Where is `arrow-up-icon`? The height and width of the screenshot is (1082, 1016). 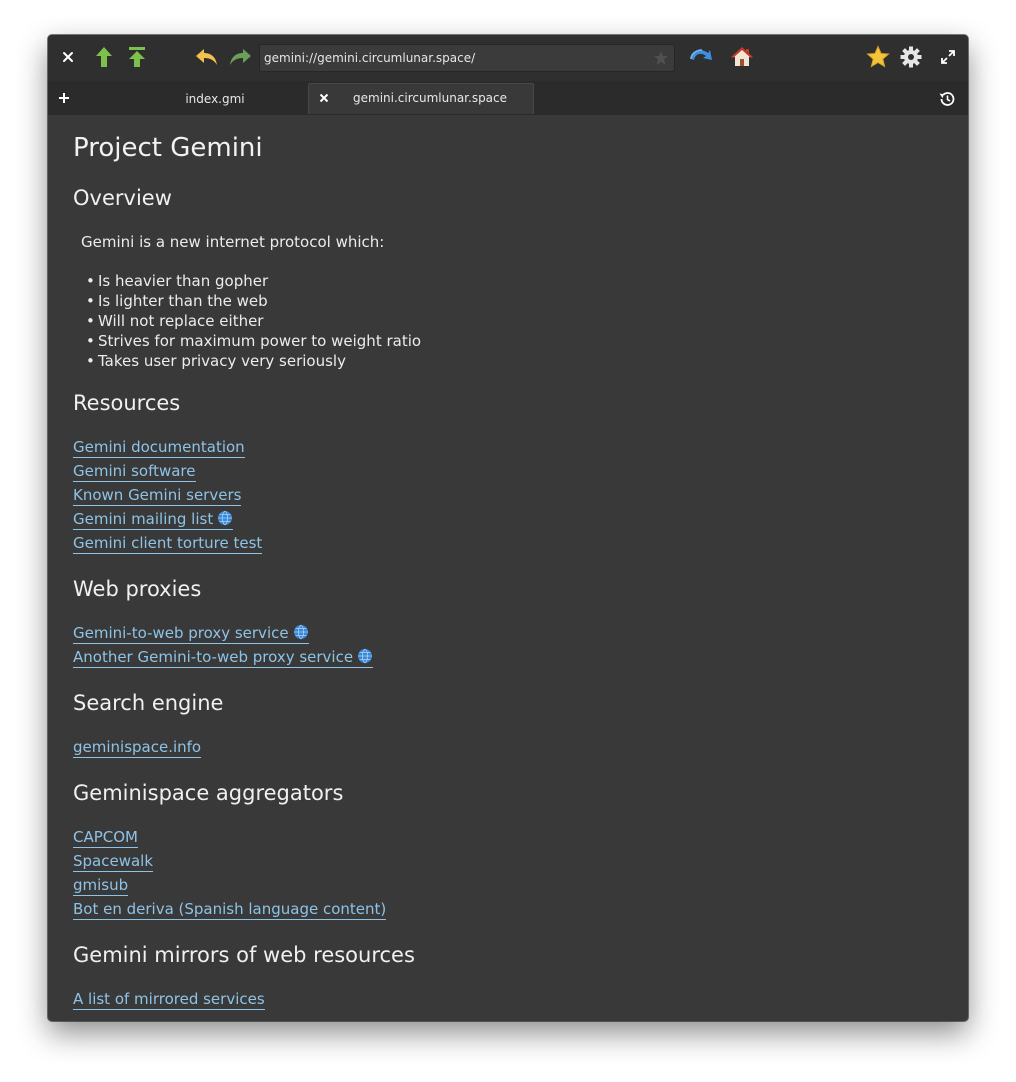
arrow-up-icon is located at coordinates (104, 57).